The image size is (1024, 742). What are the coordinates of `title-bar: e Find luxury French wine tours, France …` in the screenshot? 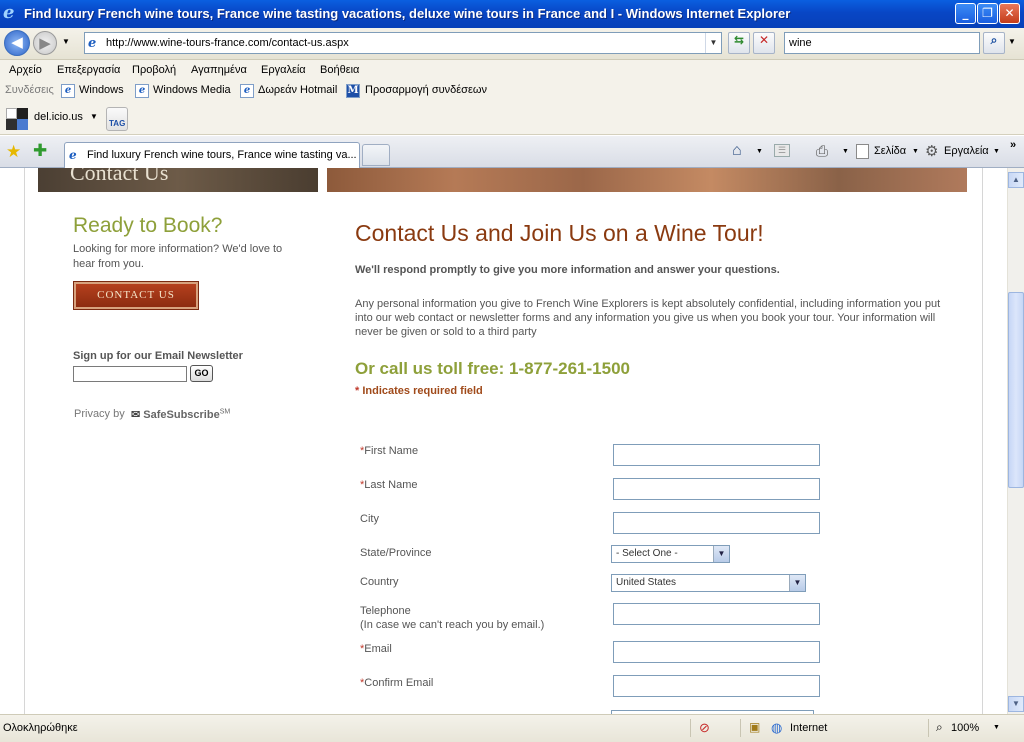 It's located at (512, 14).